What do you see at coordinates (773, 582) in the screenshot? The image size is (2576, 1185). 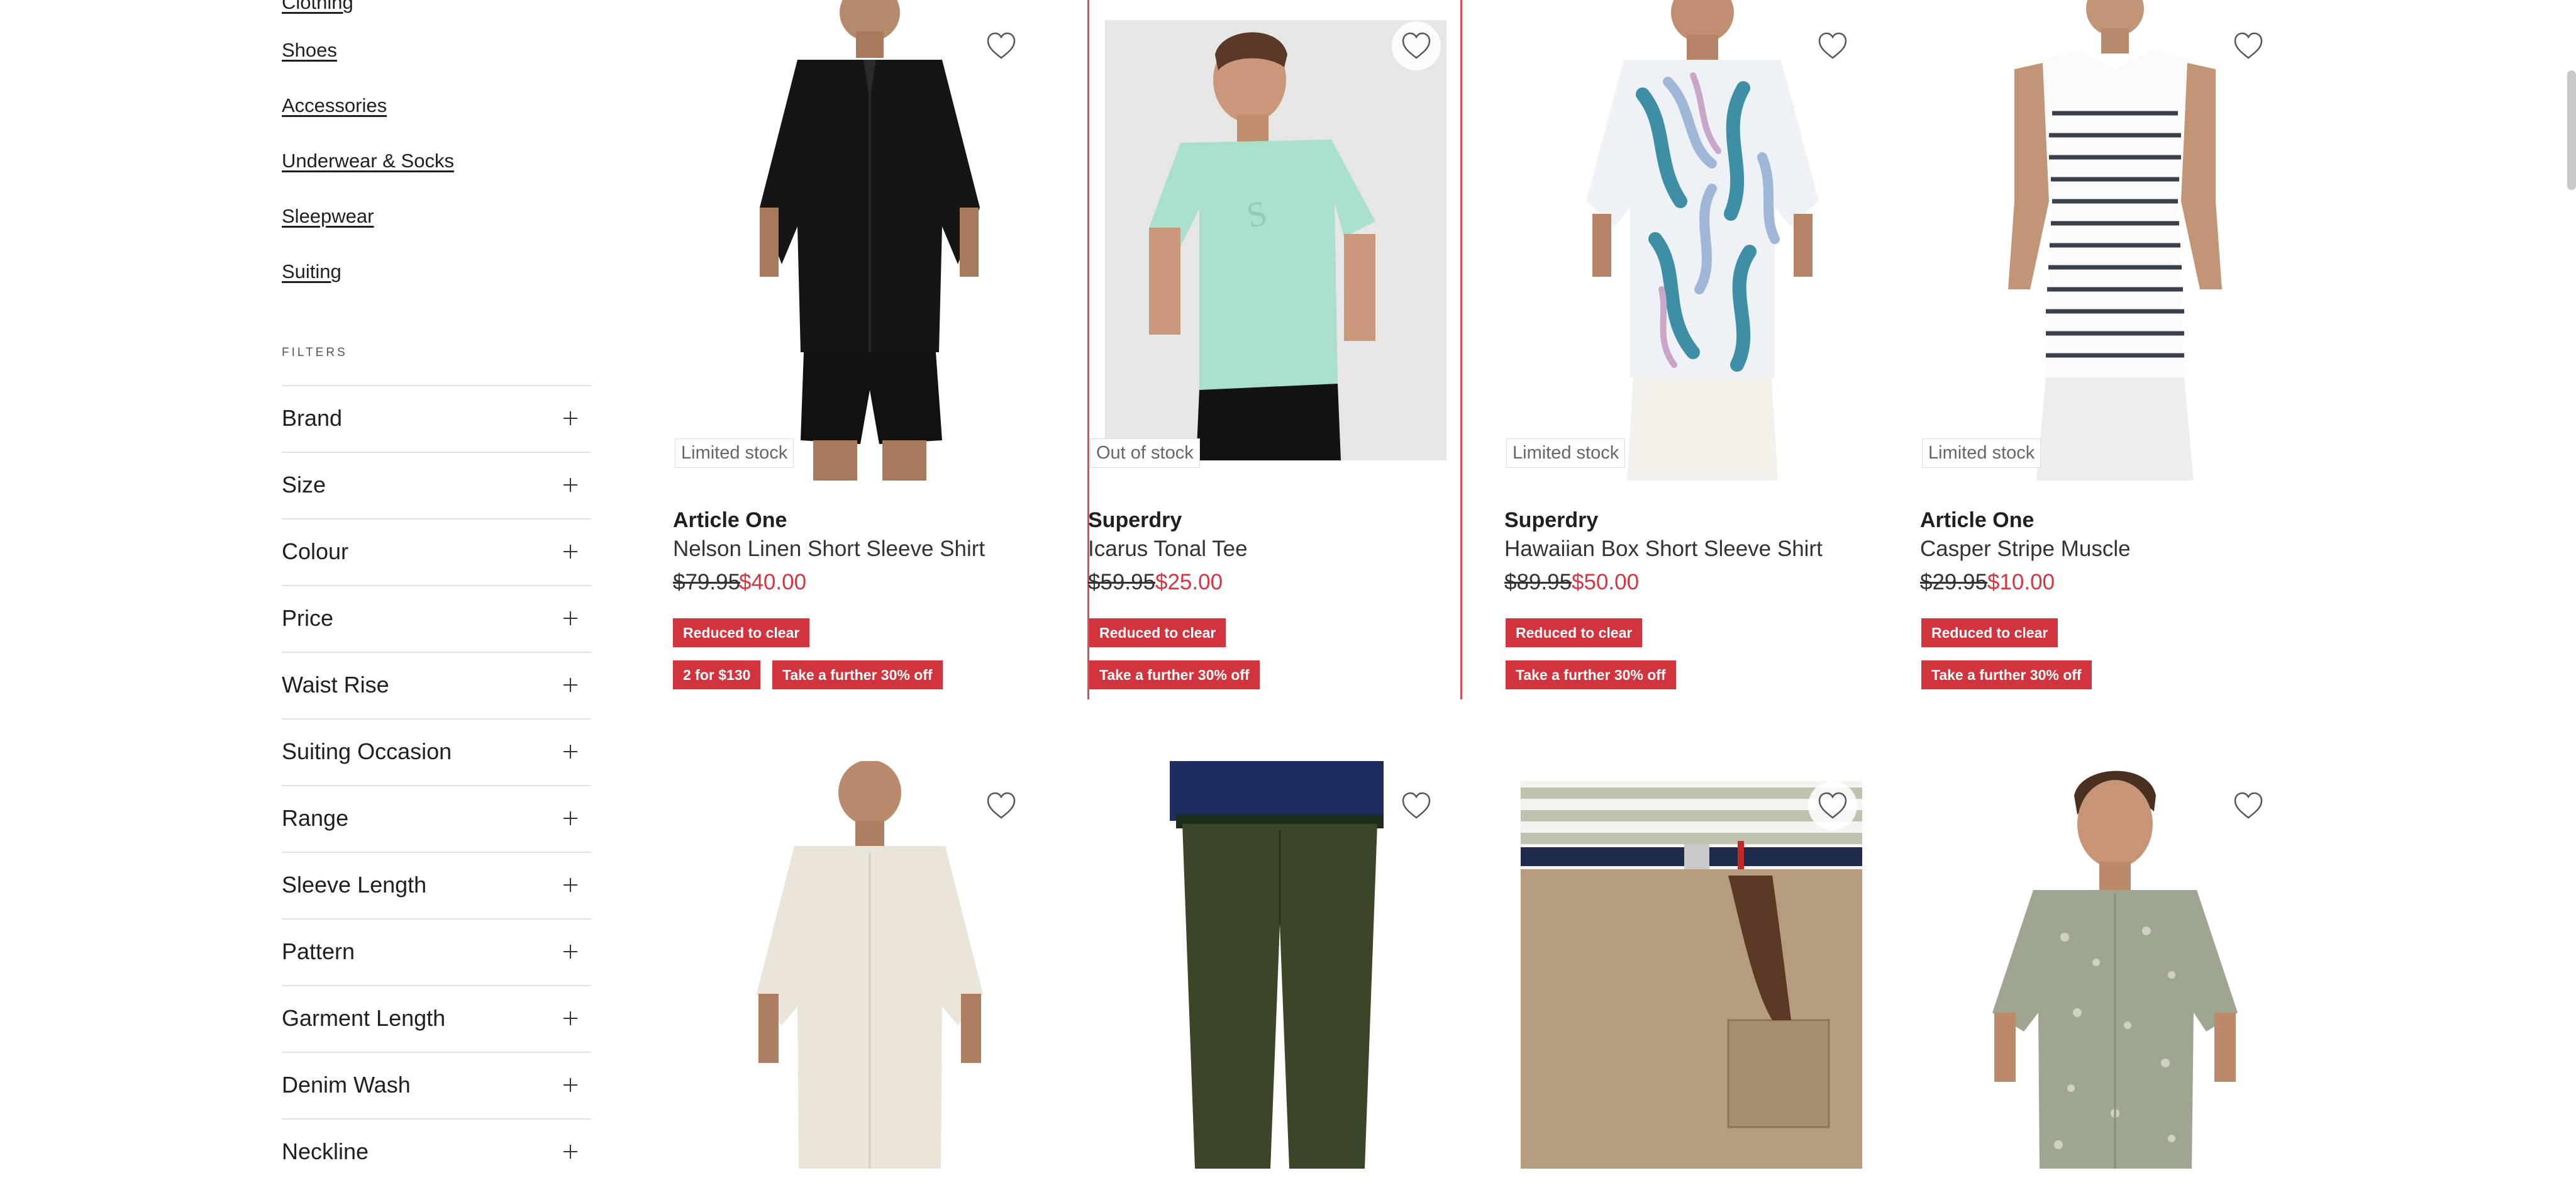 I see `sale-price: $40.00` at bounding box center [773, 582].